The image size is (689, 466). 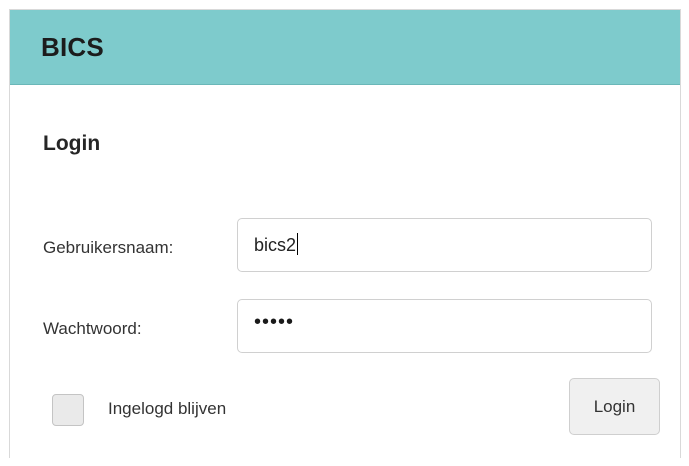 What do you see at coordinates (92, 328) in the screenshot?
I see `password-label: Wachtwoord:` at bounding box center [92, 328].